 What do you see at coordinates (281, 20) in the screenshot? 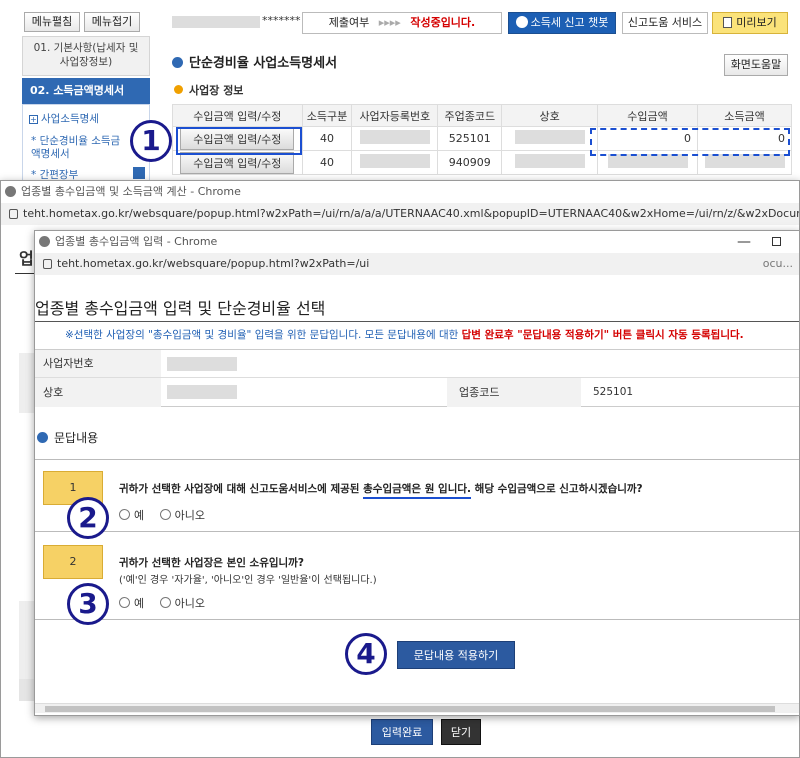
I see `masked-id: *******` at bounding box center [281, 20].